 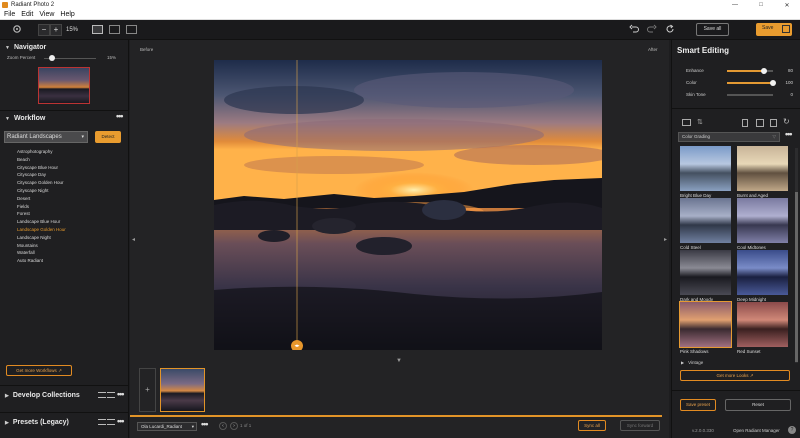 I want to click on workflow-item: Cityscape Night, so click(x=33, y=190).